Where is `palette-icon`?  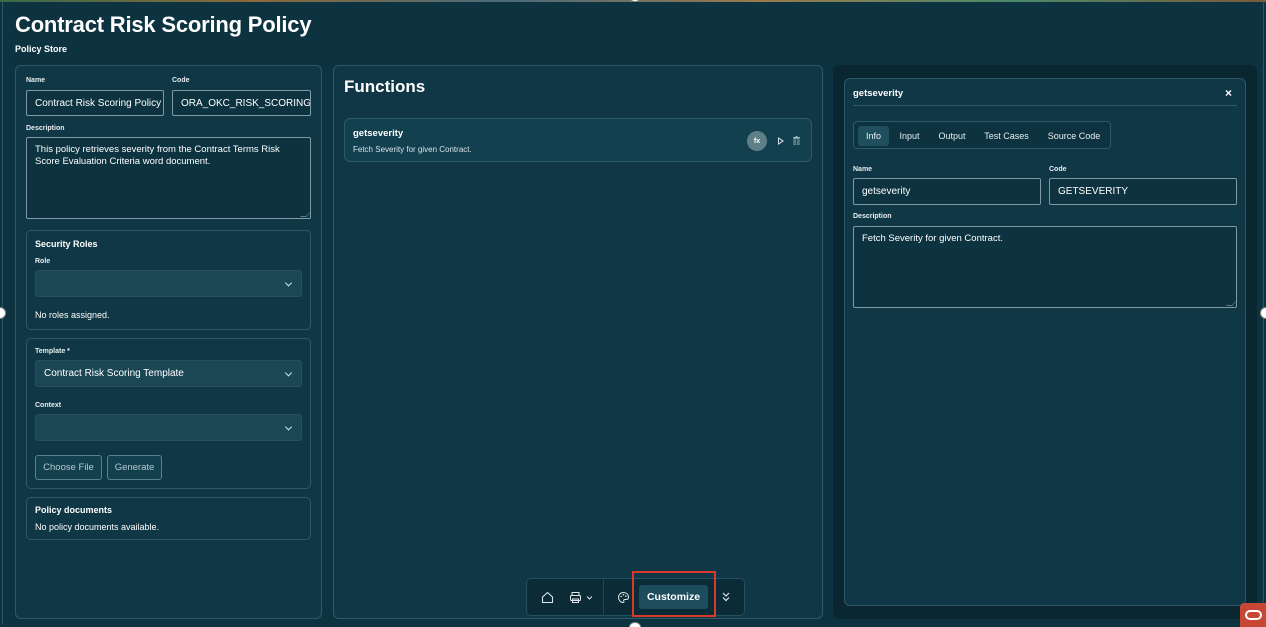
palette-icon is located at coordinates (623, 597).